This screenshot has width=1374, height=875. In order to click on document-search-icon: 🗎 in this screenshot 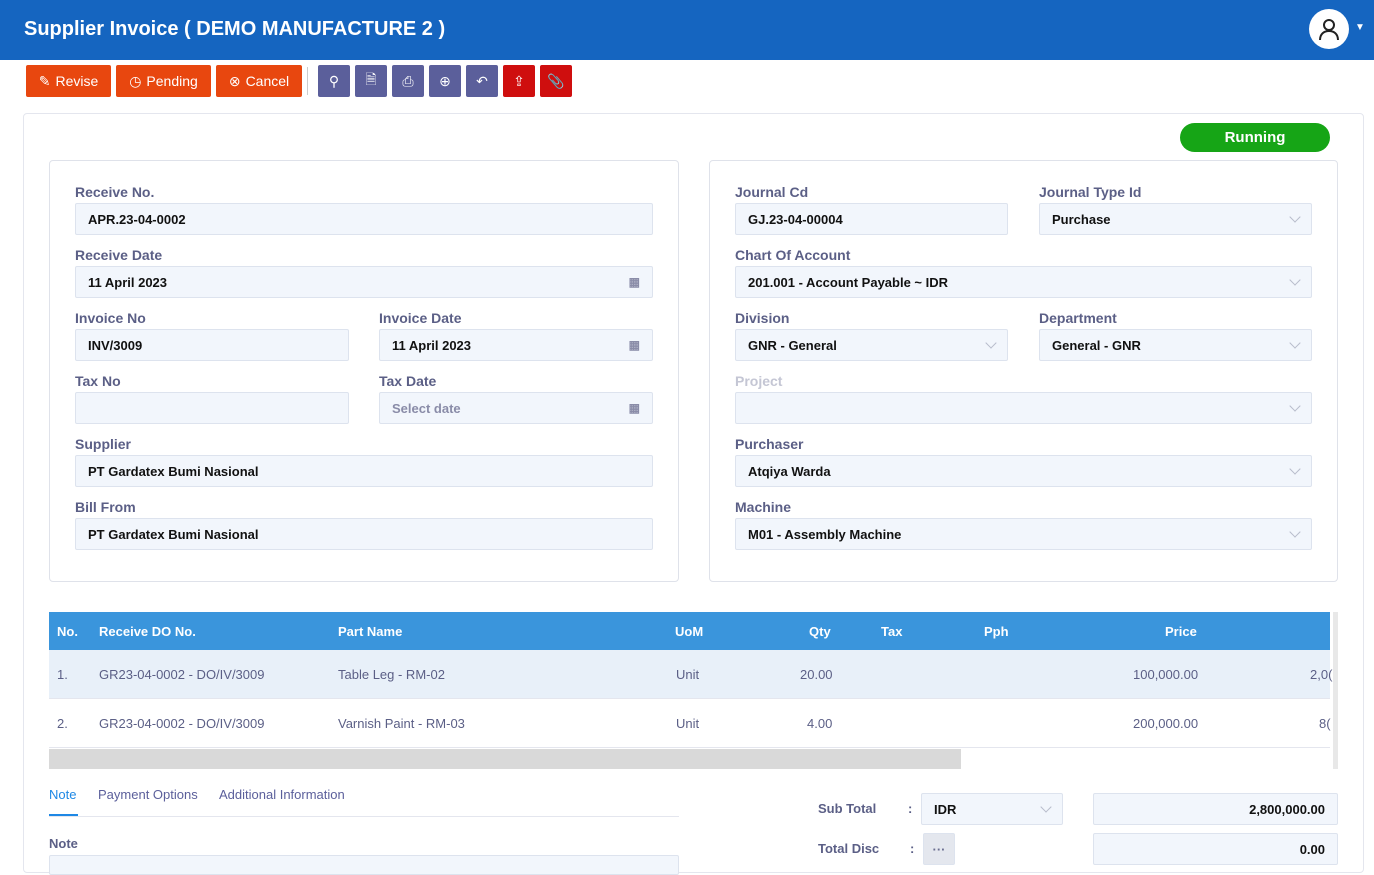, I will do `click(371, 79)`.